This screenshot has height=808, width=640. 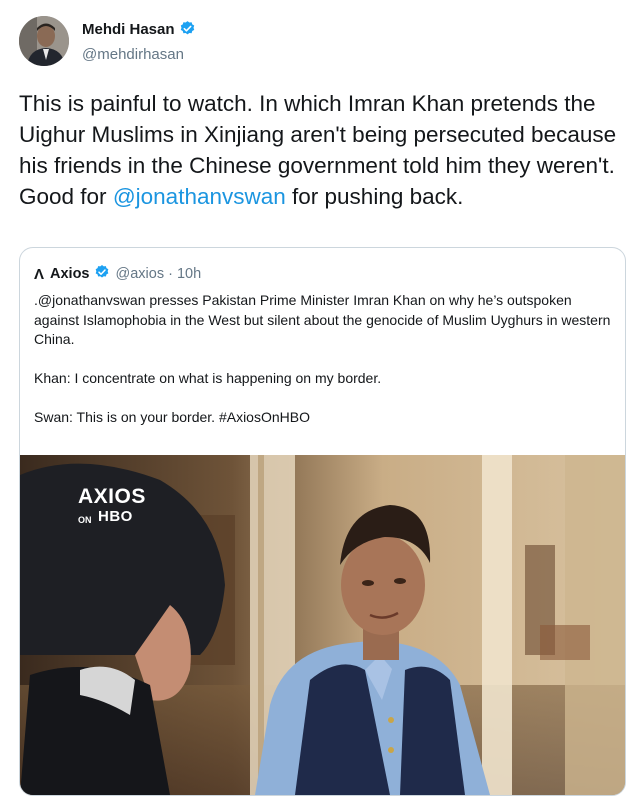 I want to click on author-name: Mehdi Hasan, so click(x=128, y=29).